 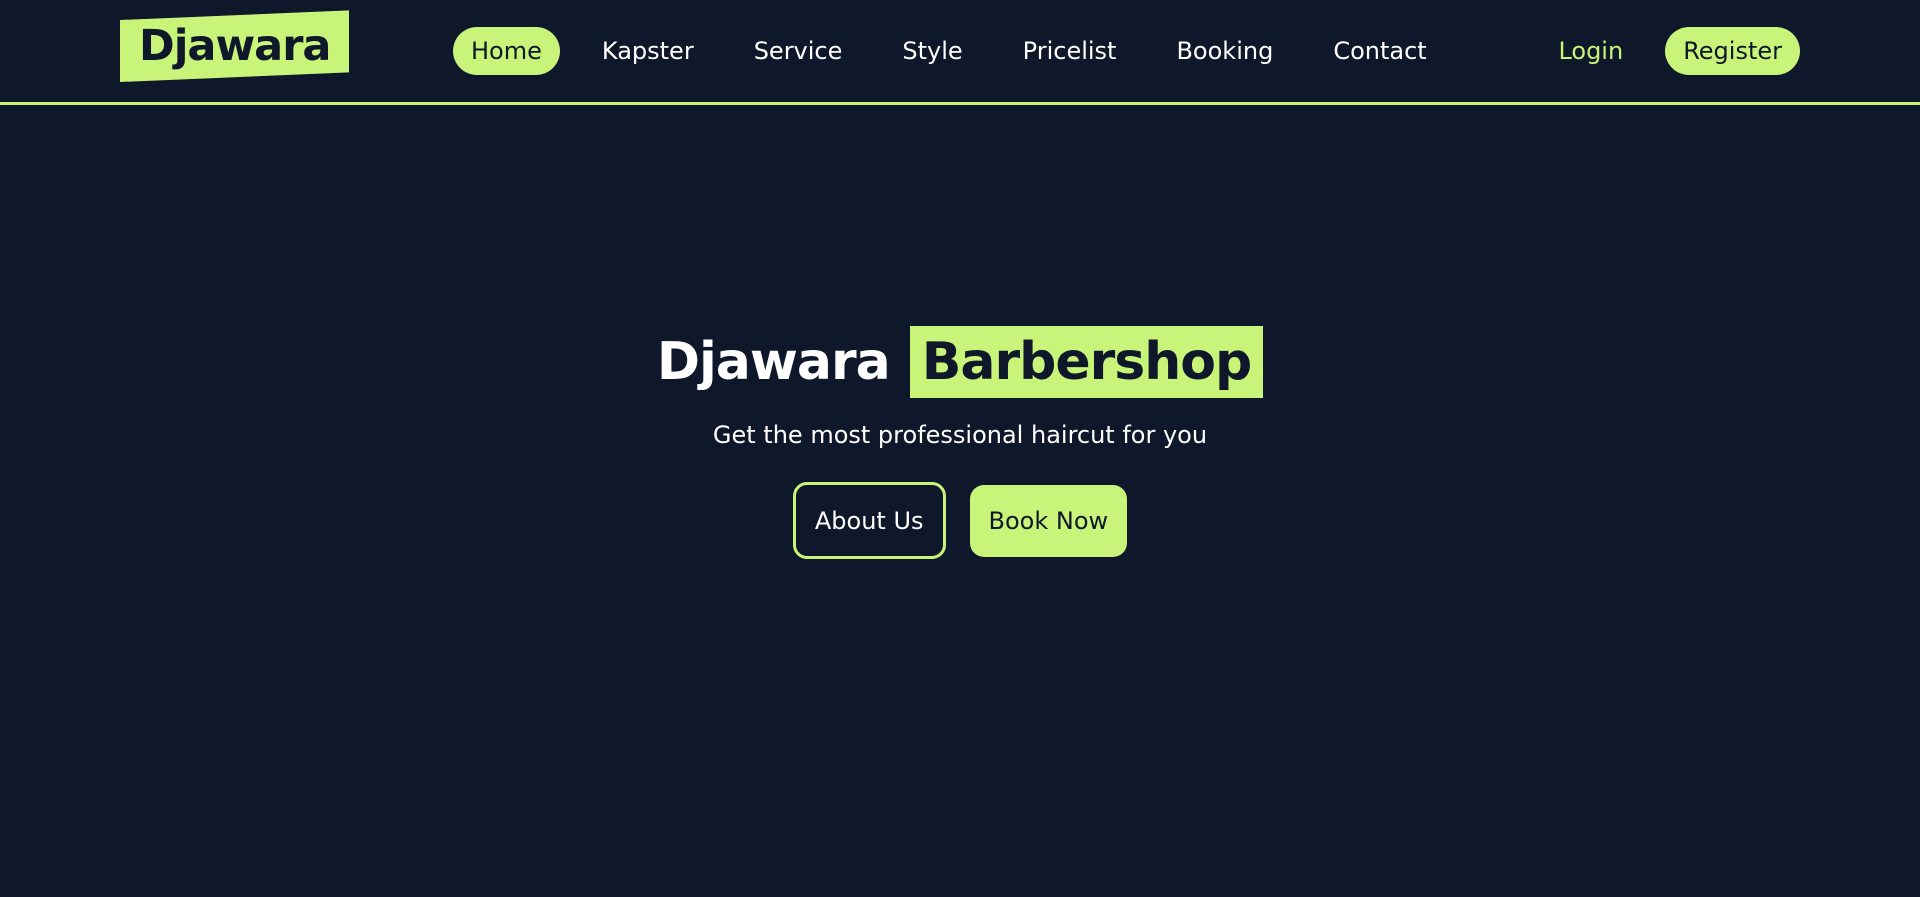 What do you see at coordinates (1224, 51) in the screenshot?
I see `nav-item-booking: Booking` at bounding box center [1224, 51].